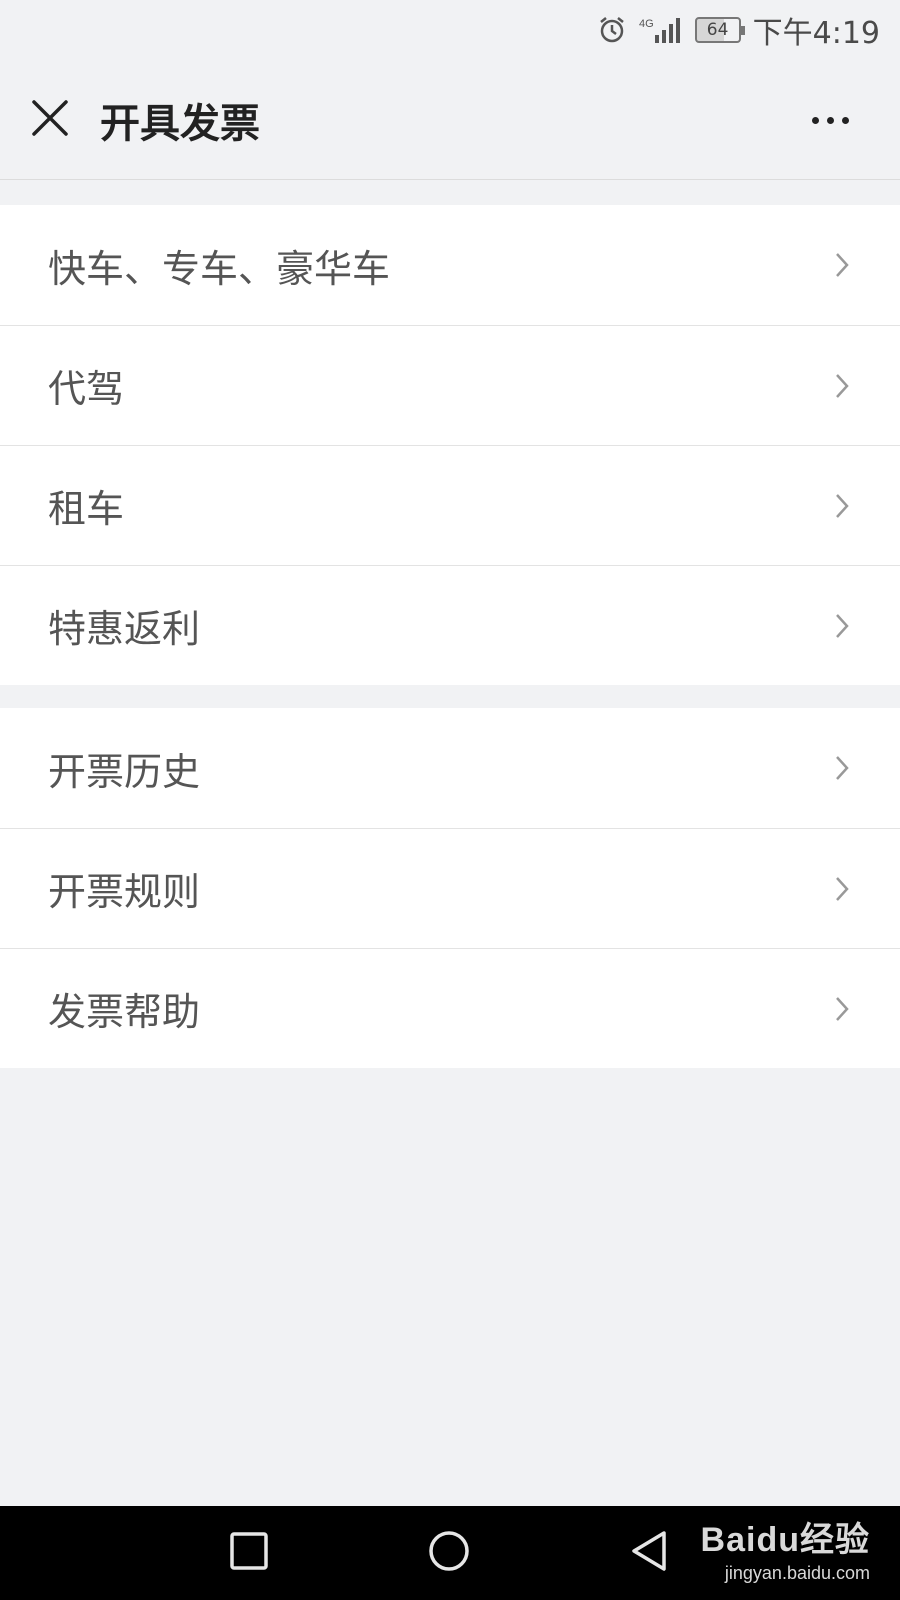 The height and width of the screenshot is (1600, 900). I want to click on close-button, so click(50, 120).